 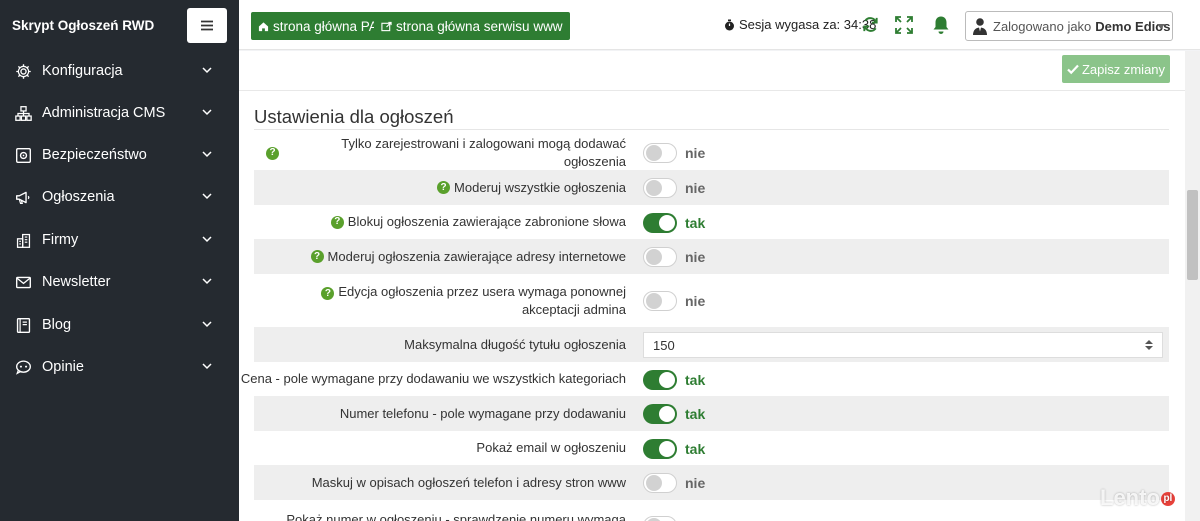 I want to click on sitemap-icon, so click(x=23, y=113).